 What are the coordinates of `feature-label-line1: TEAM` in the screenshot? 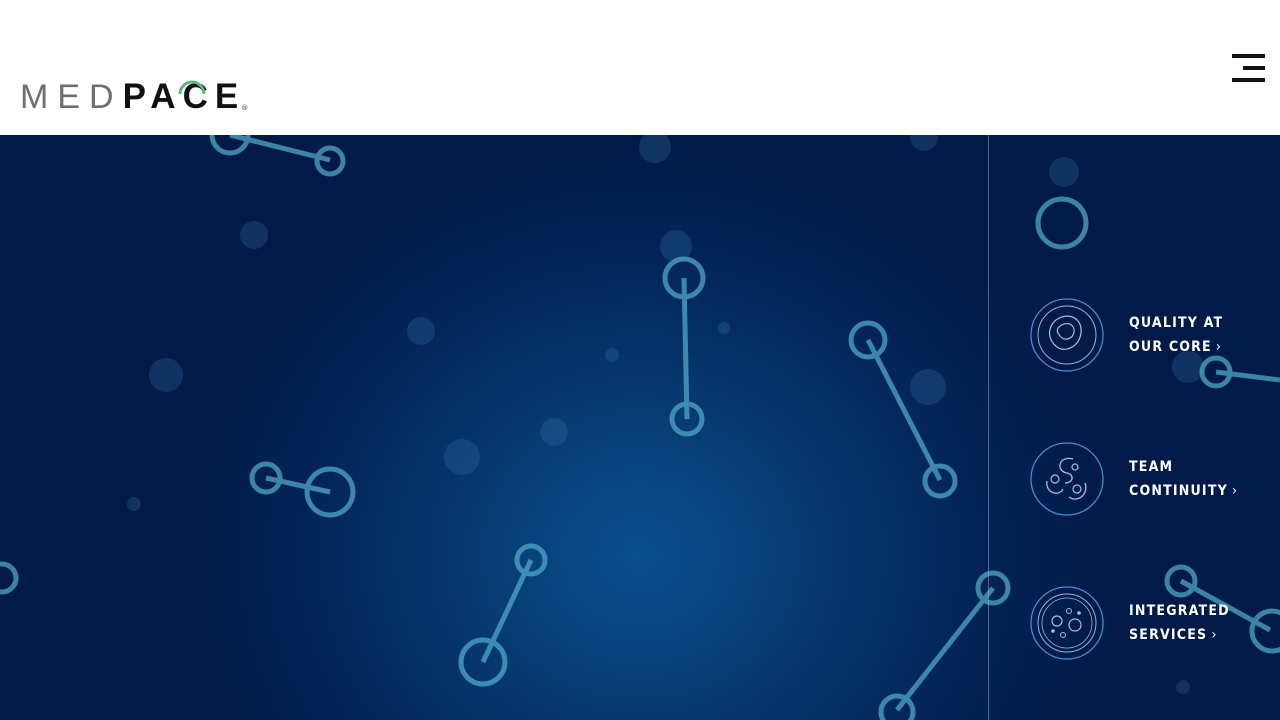 It's located at (1151, 467).